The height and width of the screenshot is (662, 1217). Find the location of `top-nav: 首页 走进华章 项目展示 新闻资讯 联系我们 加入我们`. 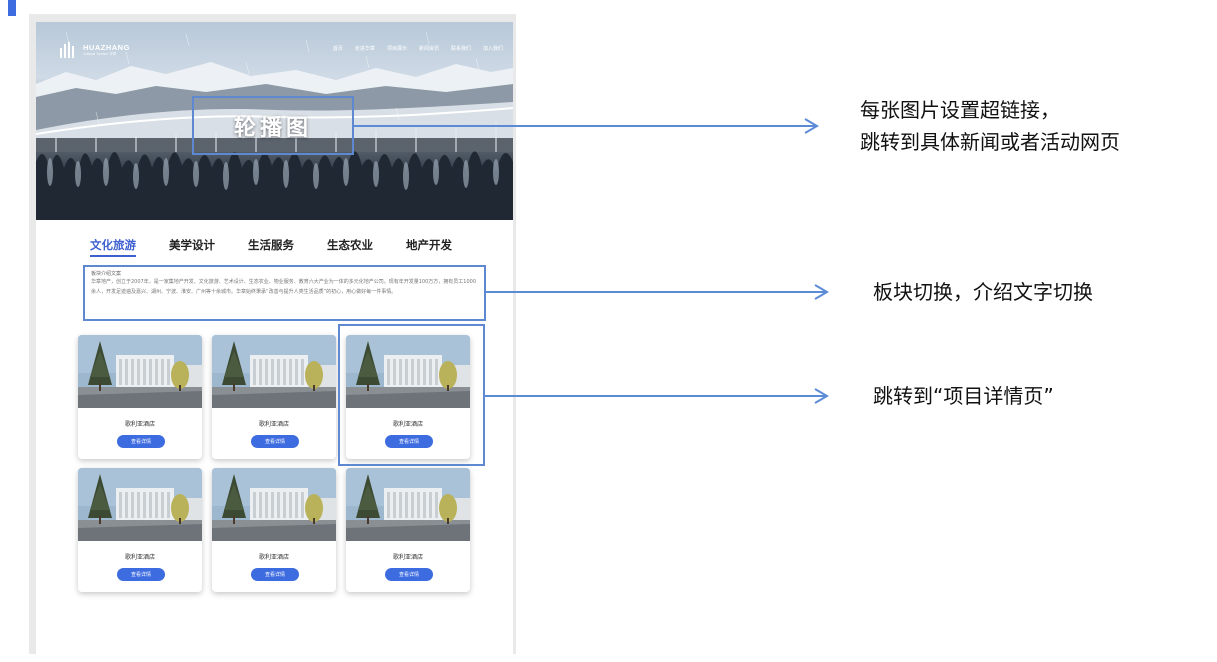

top-nav: 首页 走进华章 项目展示 新闻资讯 联系我们 加入我们 is located at coordinates (418, 48).